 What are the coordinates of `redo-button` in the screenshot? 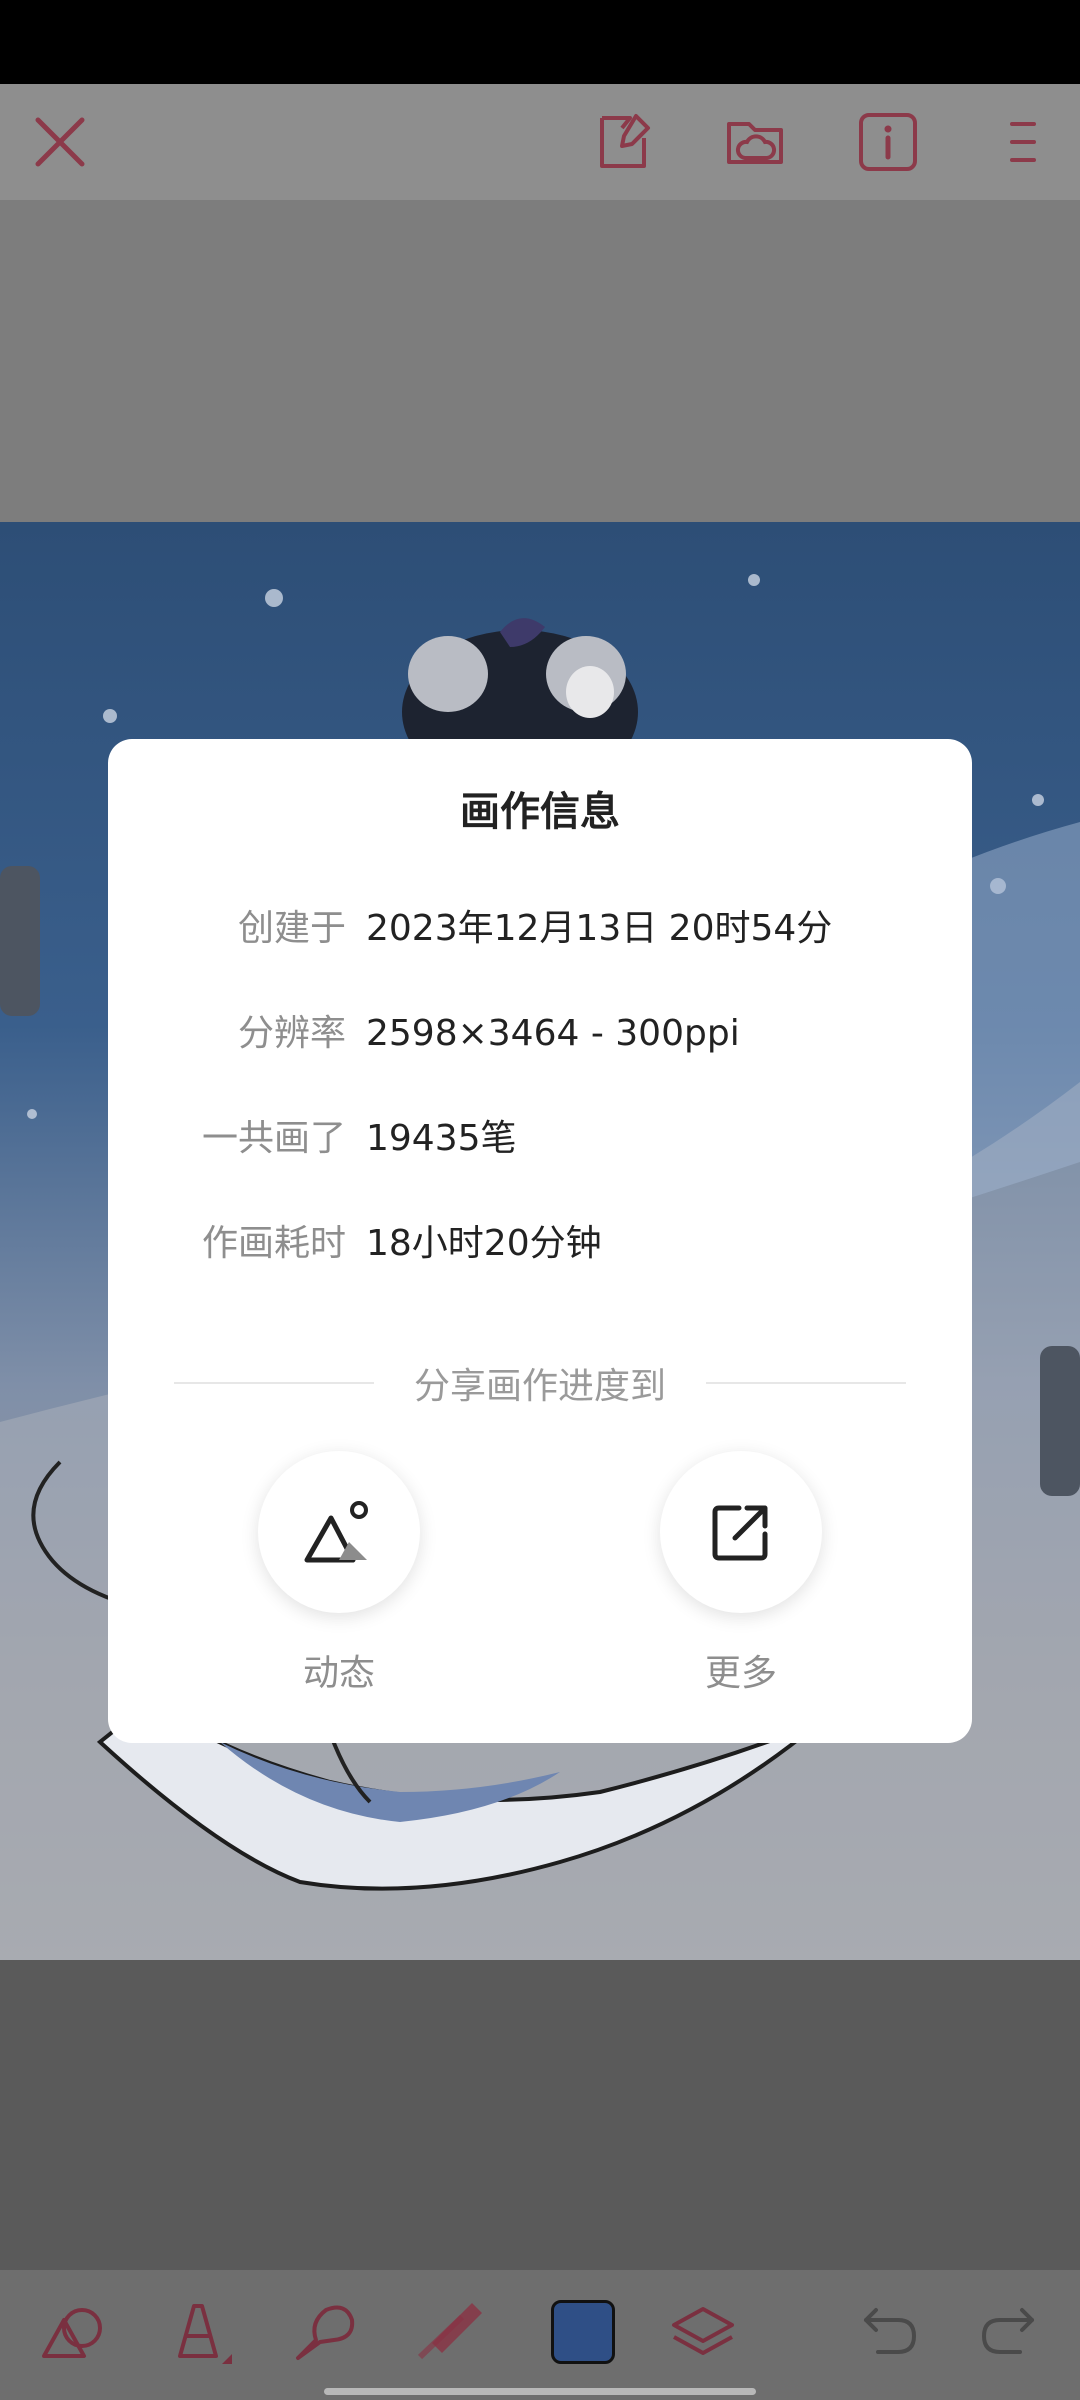 It's located at (1009, 2332).